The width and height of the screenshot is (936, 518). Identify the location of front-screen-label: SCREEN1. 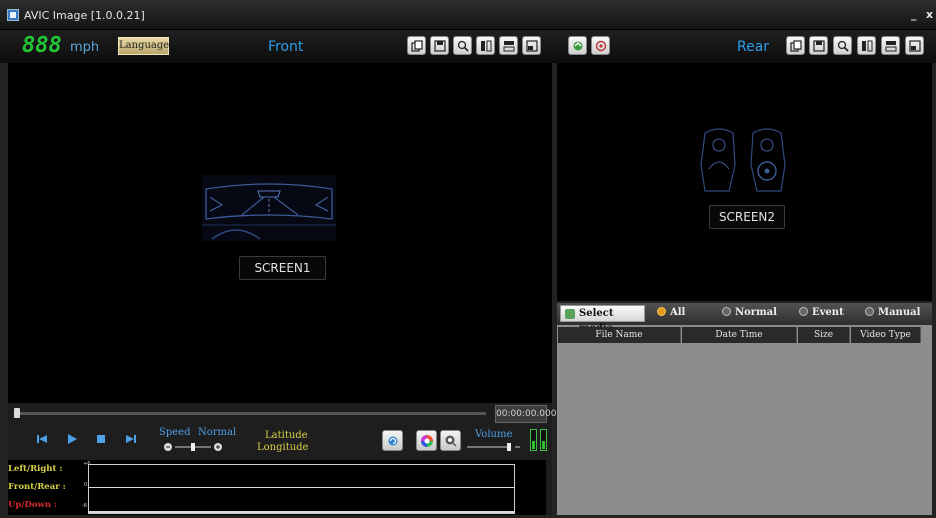
(282, 268).